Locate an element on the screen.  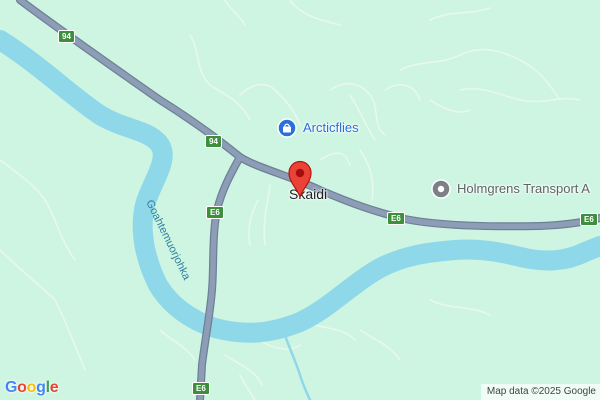
poi-label-arcticflies: Arcticflies is located at coordinates (331, 127).